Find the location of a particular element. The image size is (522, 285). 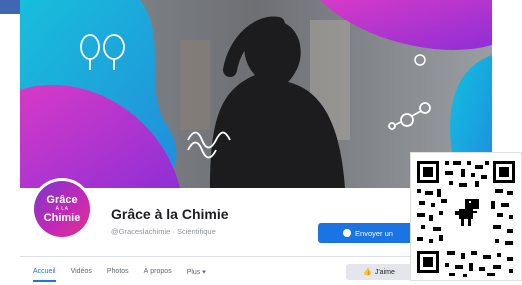

send-message-label: Envoyer un is located at coordinates (374, 233).